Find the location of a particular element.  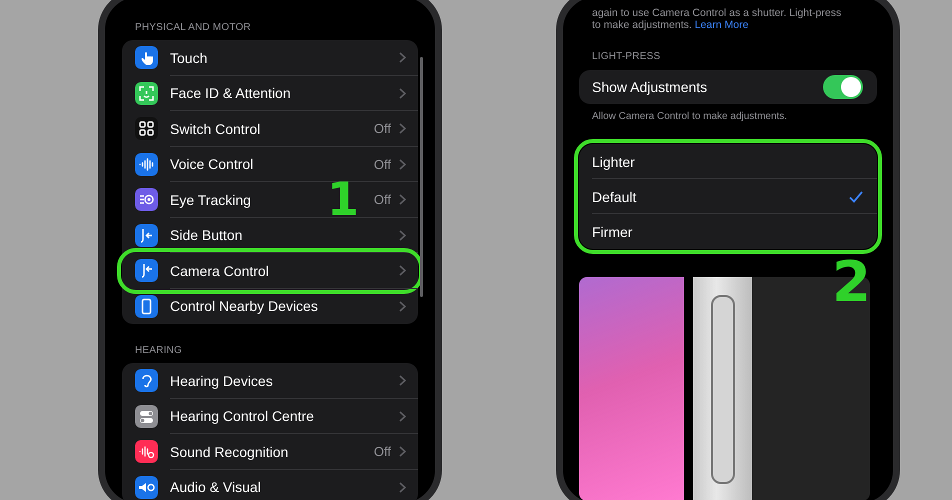

row-label: Sound Recognition is located at coordinates (230, 452).